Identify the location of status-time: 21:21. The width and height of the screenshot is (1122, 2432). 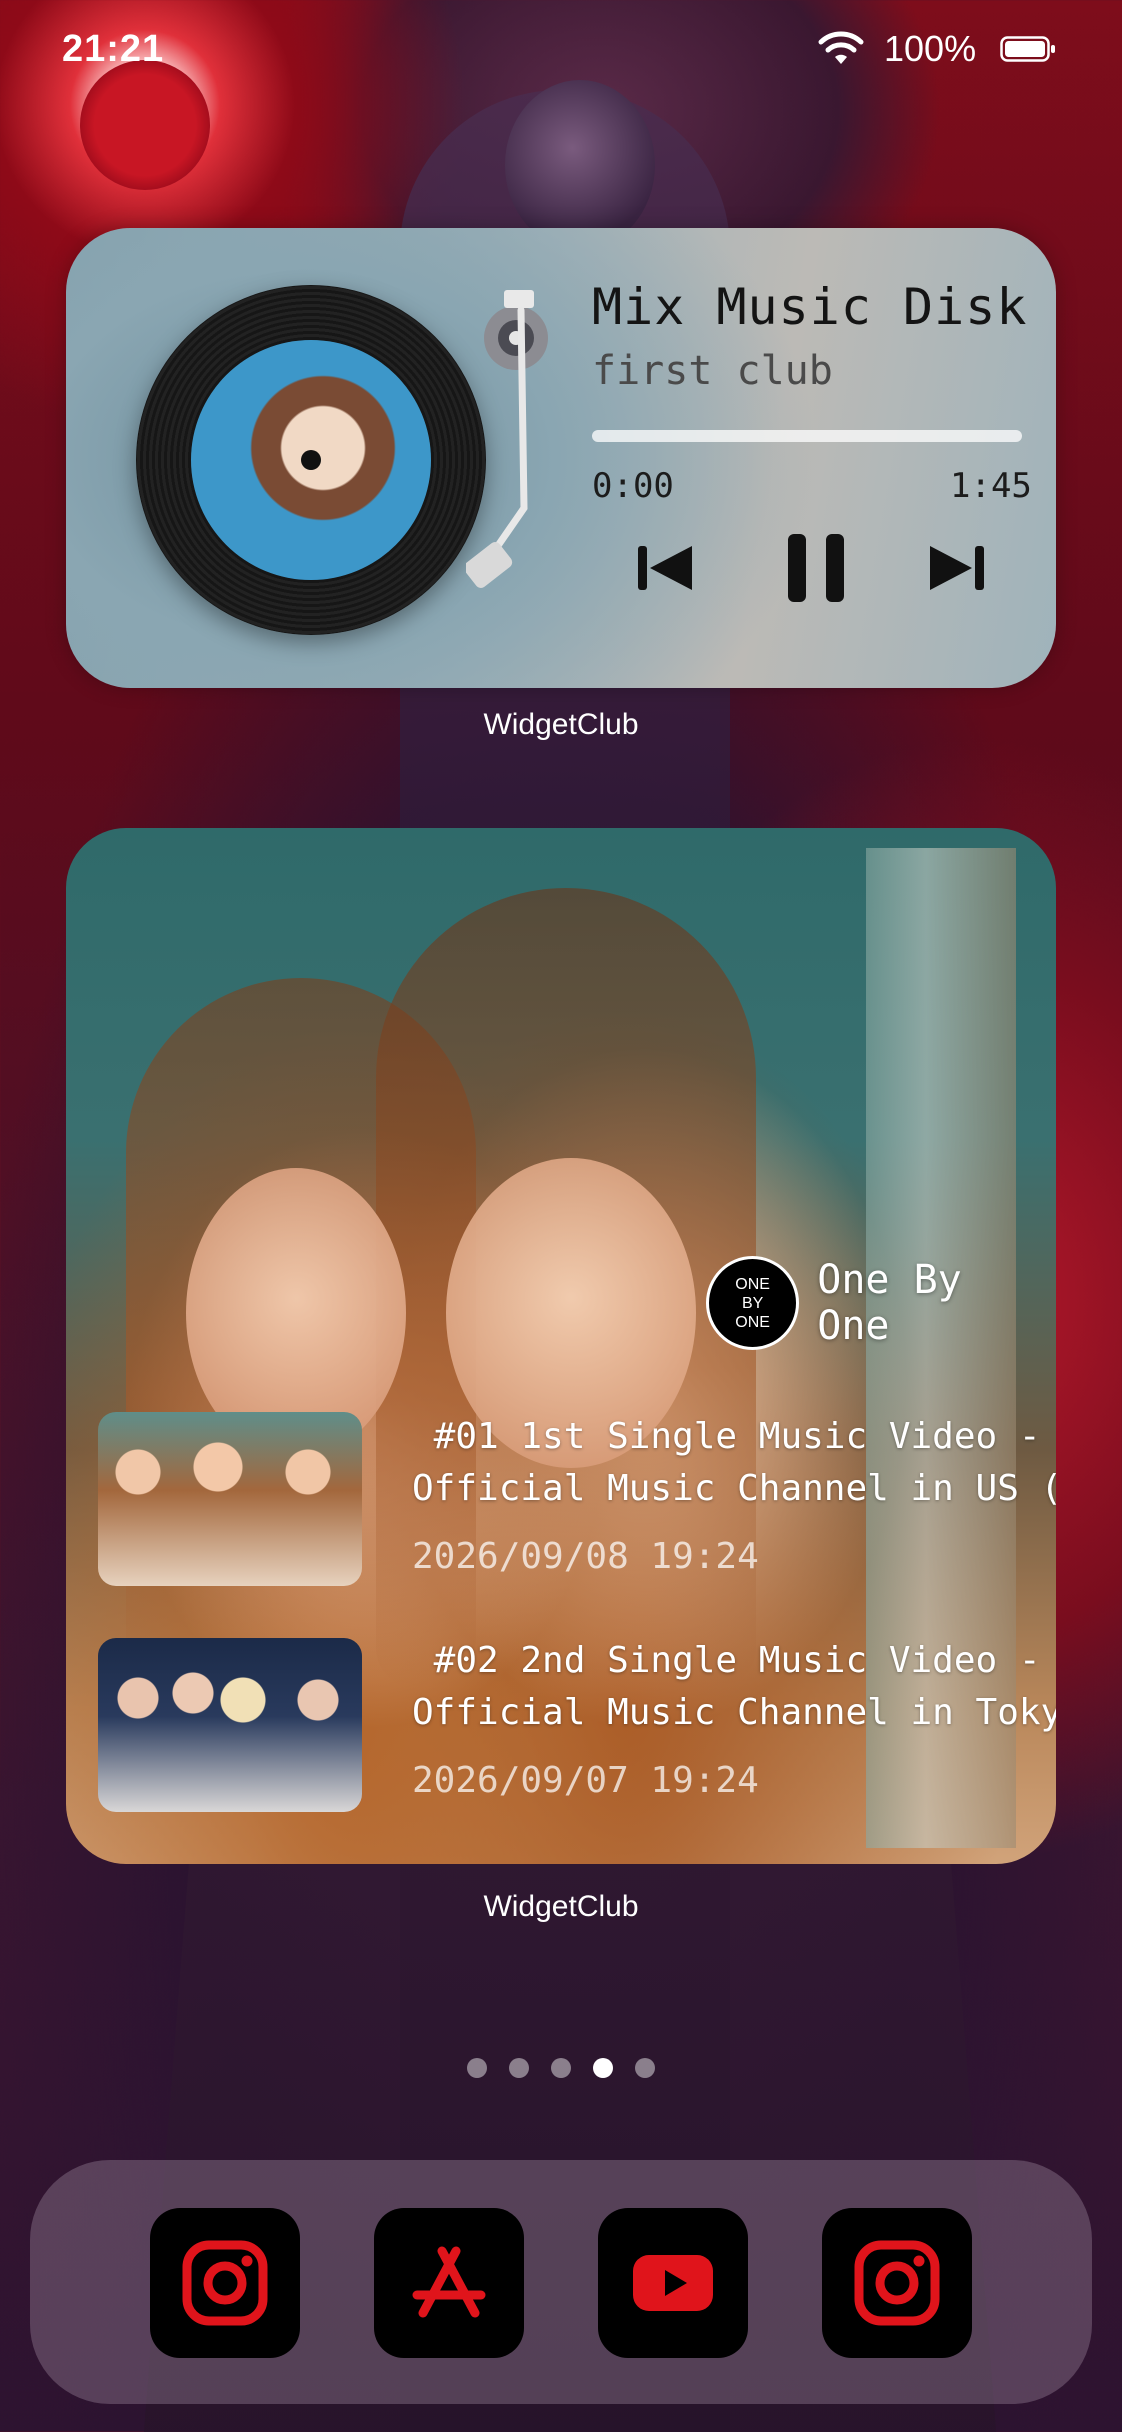
(113, 49).